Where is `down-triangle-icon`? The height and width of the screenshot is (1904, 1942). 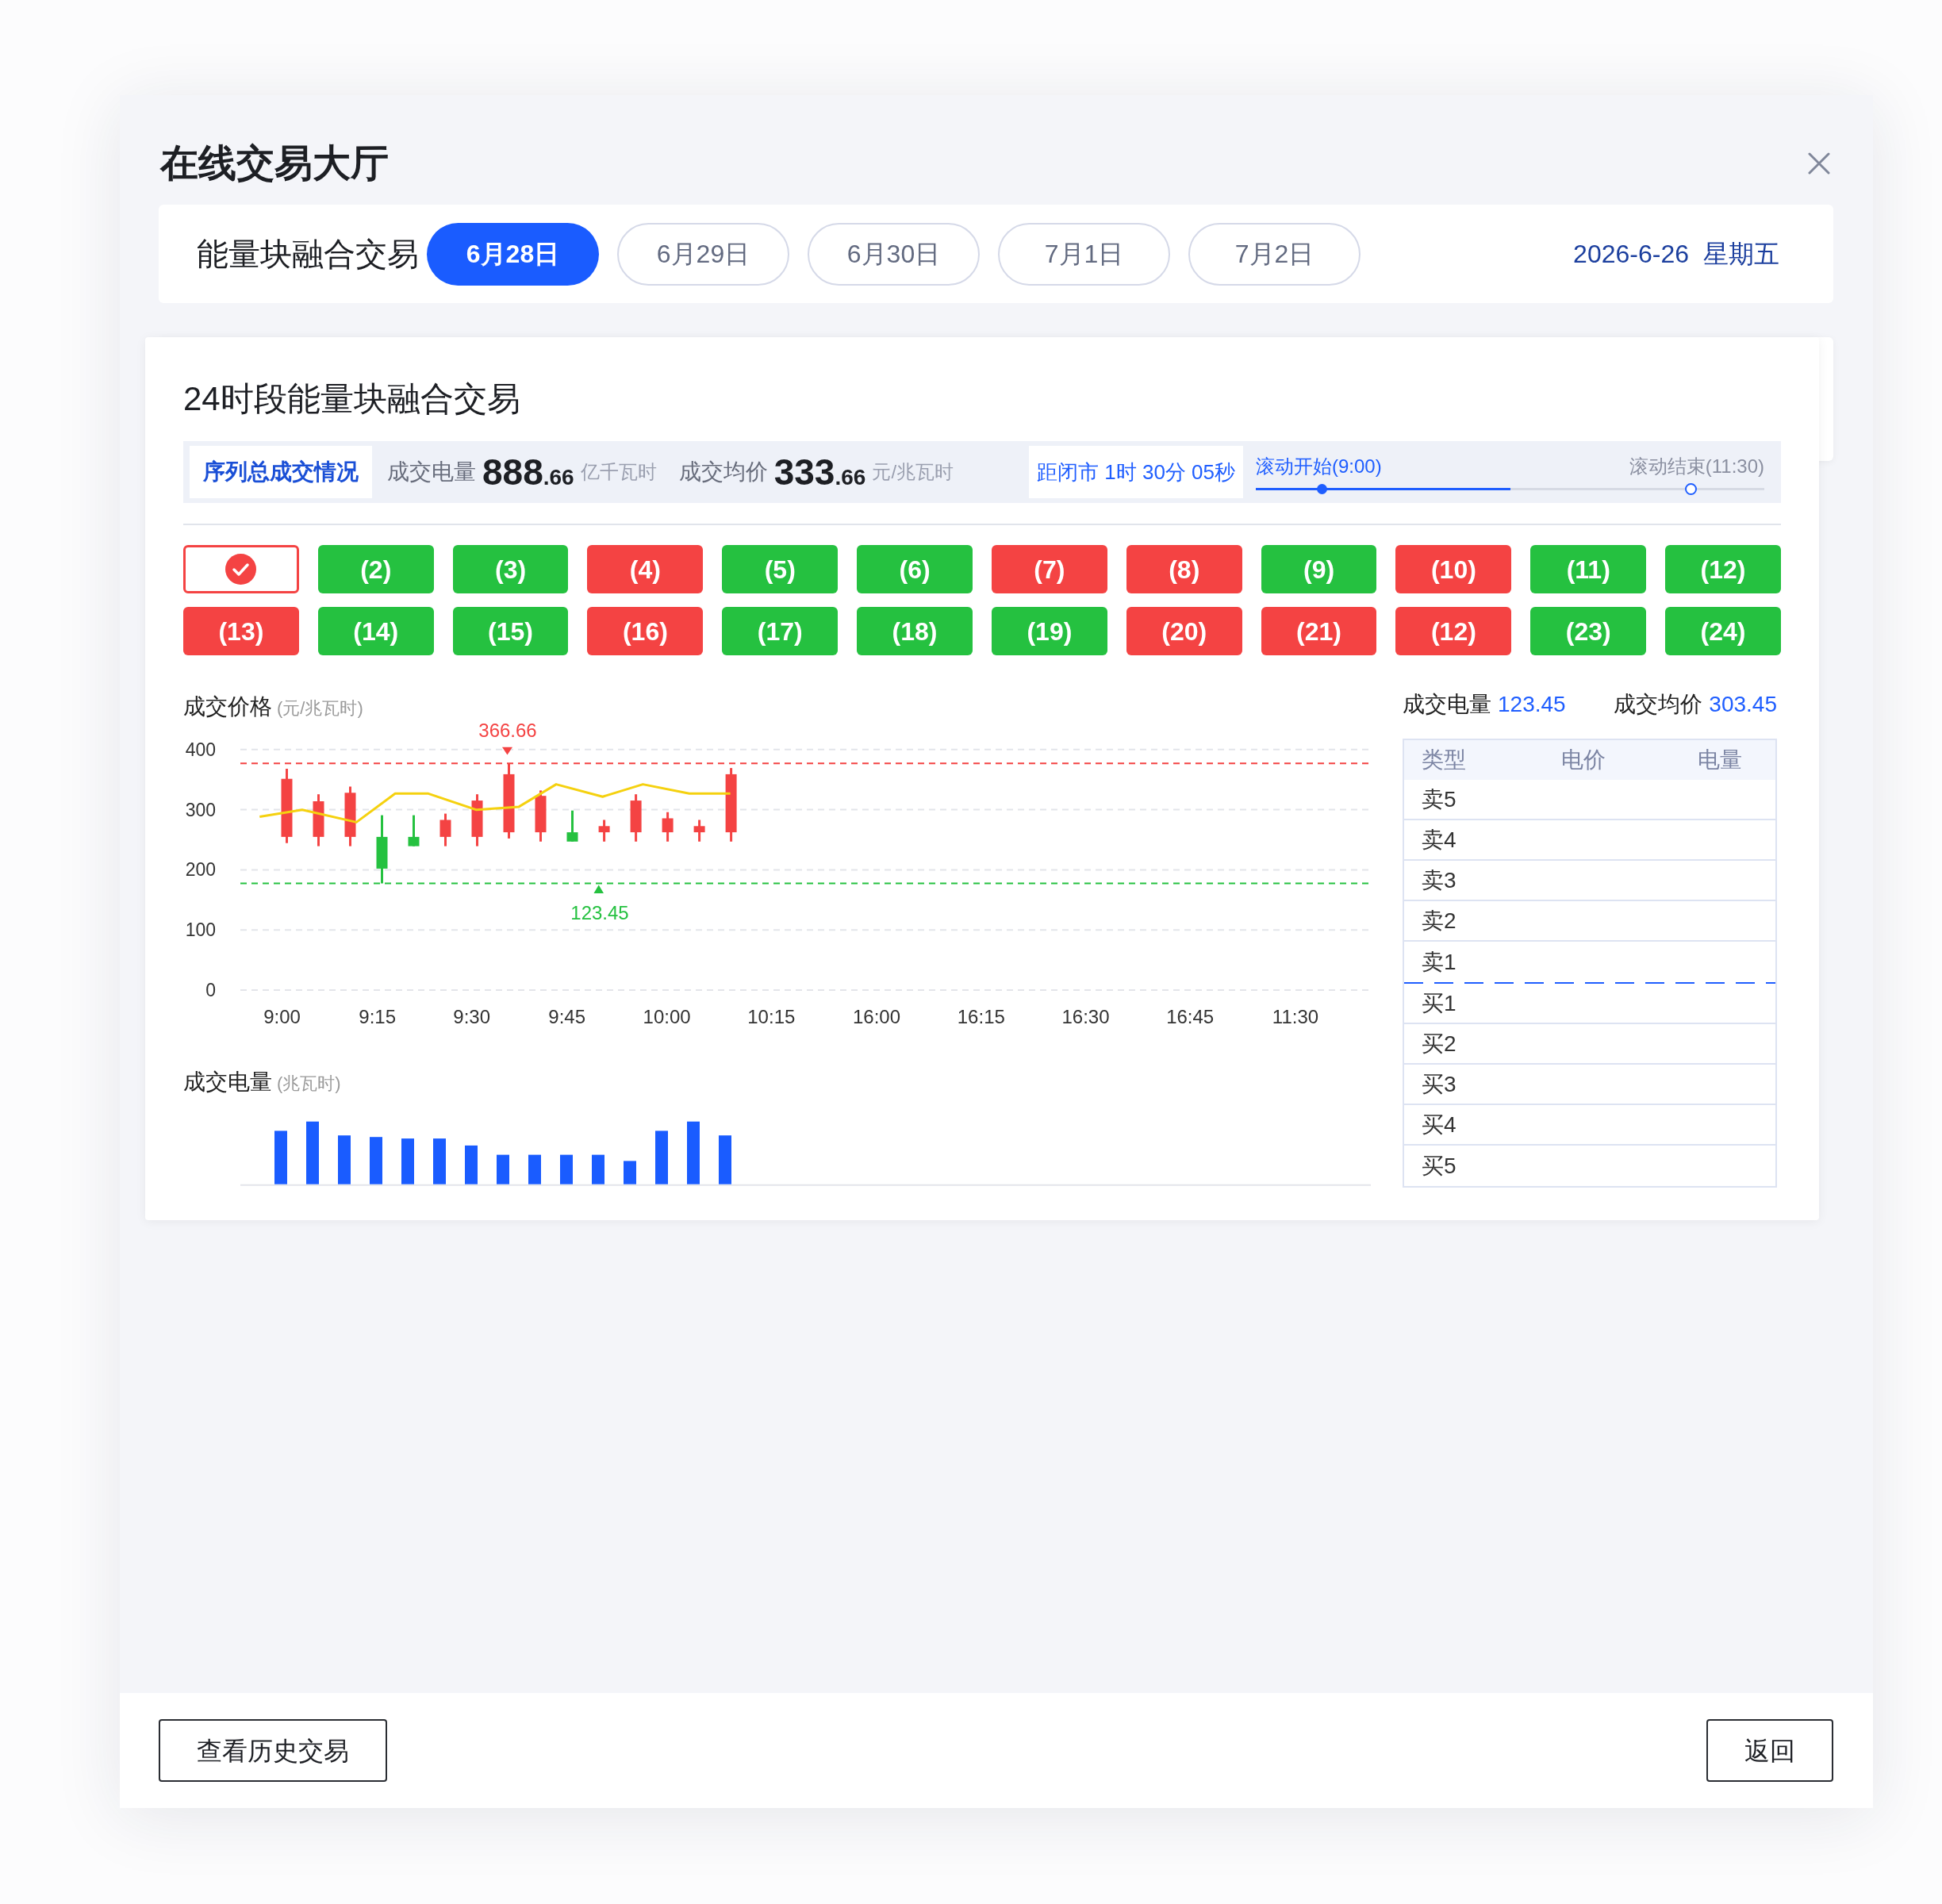 down-triangle-icon is located at coordinates (507, 751).